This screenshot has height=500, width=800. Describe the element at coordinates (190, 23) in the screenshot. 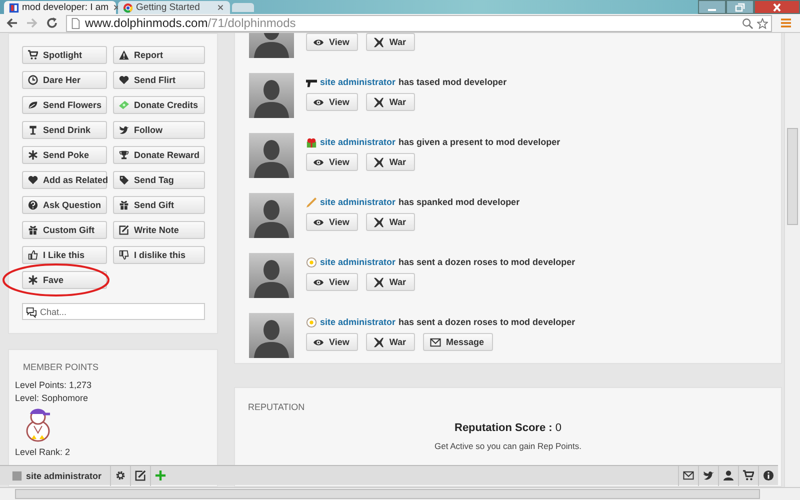

I see `url-text: www.dolphinmods.com/71/dolphinmods` at that location.